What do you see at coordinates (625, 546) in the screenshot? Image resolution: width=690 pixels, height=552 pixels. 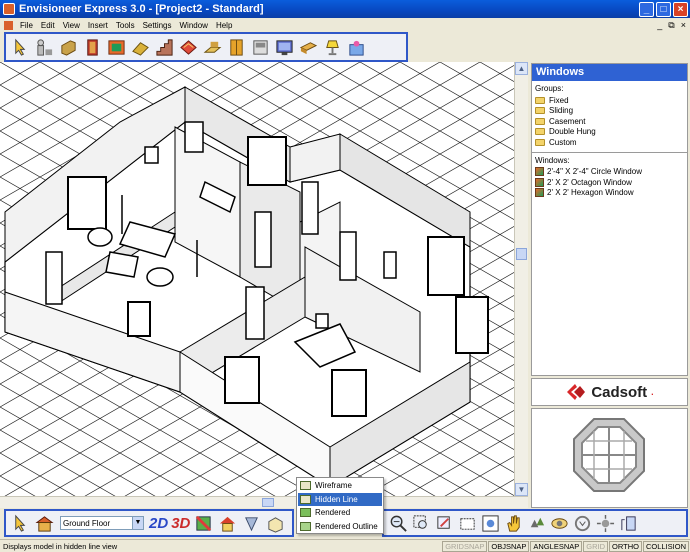 I see `ortho-toggle: ORTHO` at bounding box center [625, 546].